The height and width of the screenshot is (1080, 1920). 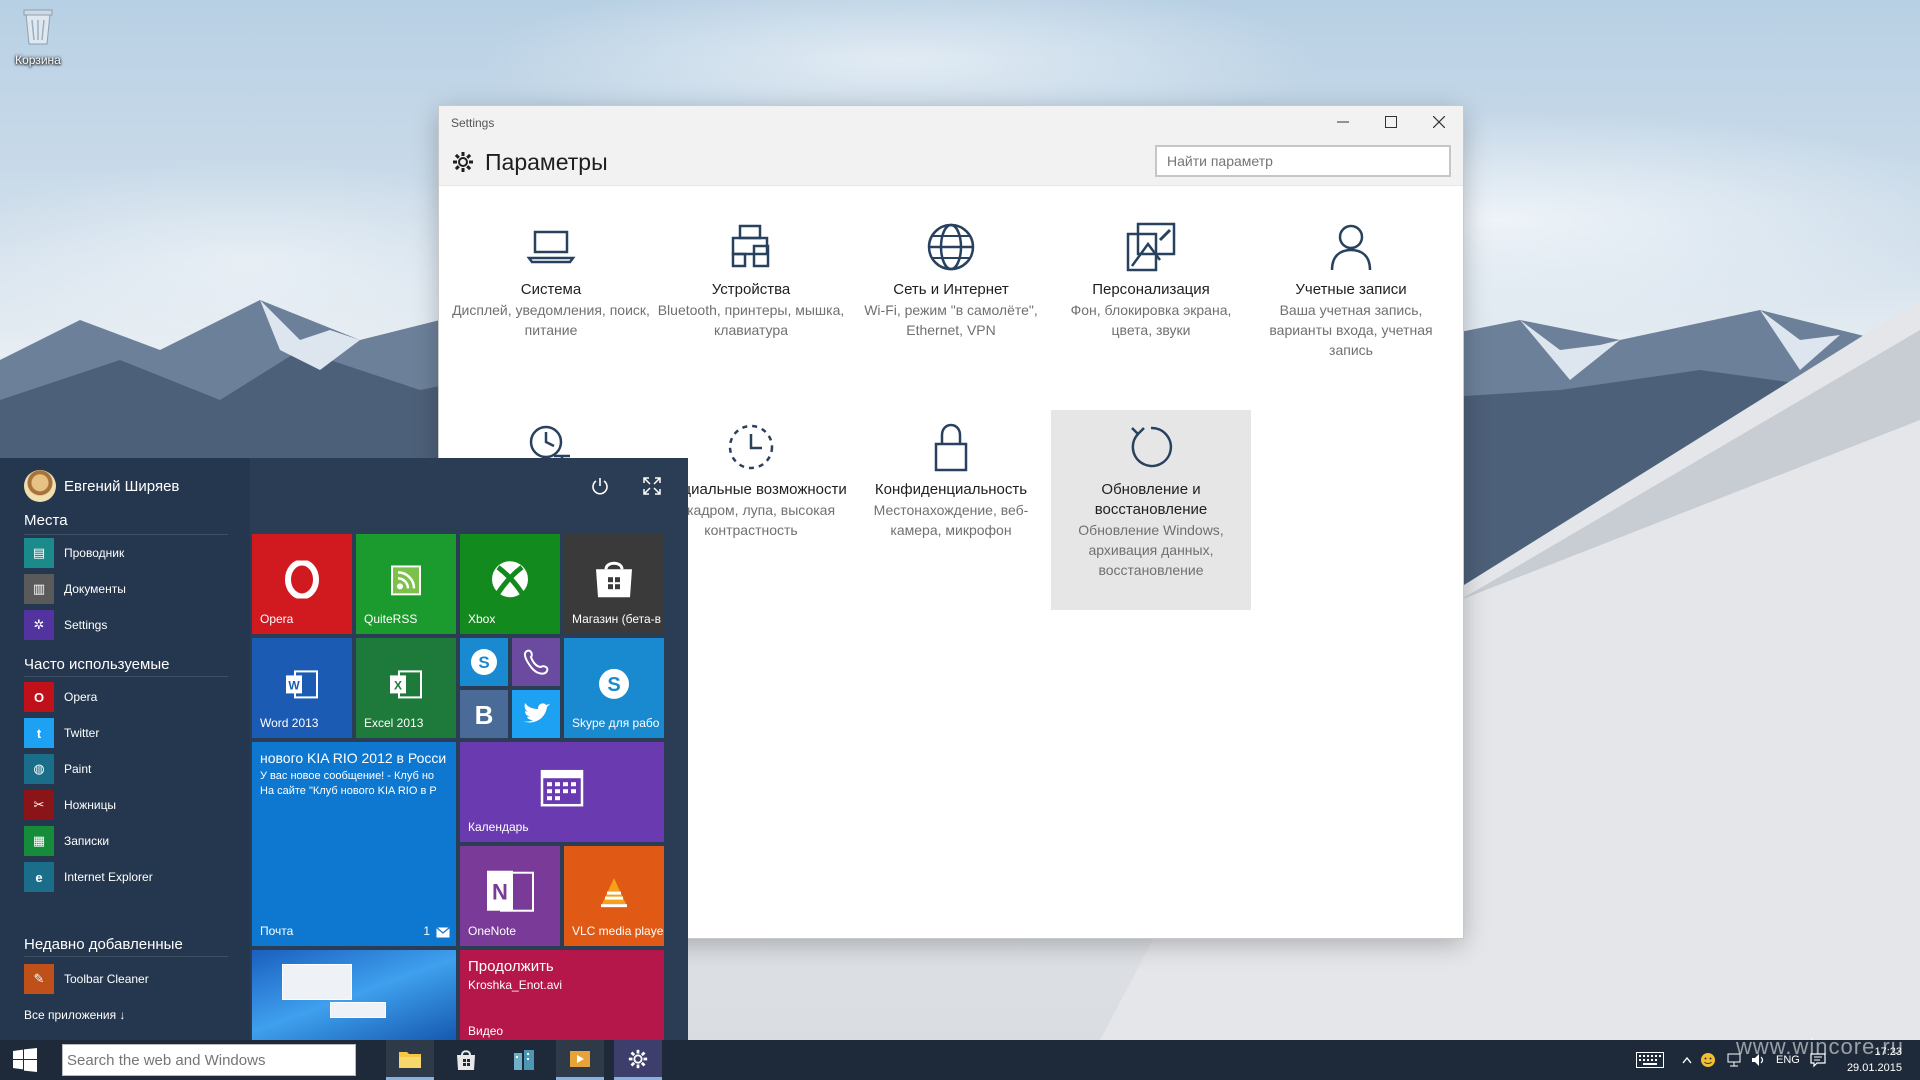 I want to click on category-title: Персонализация, so click(x=1151, y=289).